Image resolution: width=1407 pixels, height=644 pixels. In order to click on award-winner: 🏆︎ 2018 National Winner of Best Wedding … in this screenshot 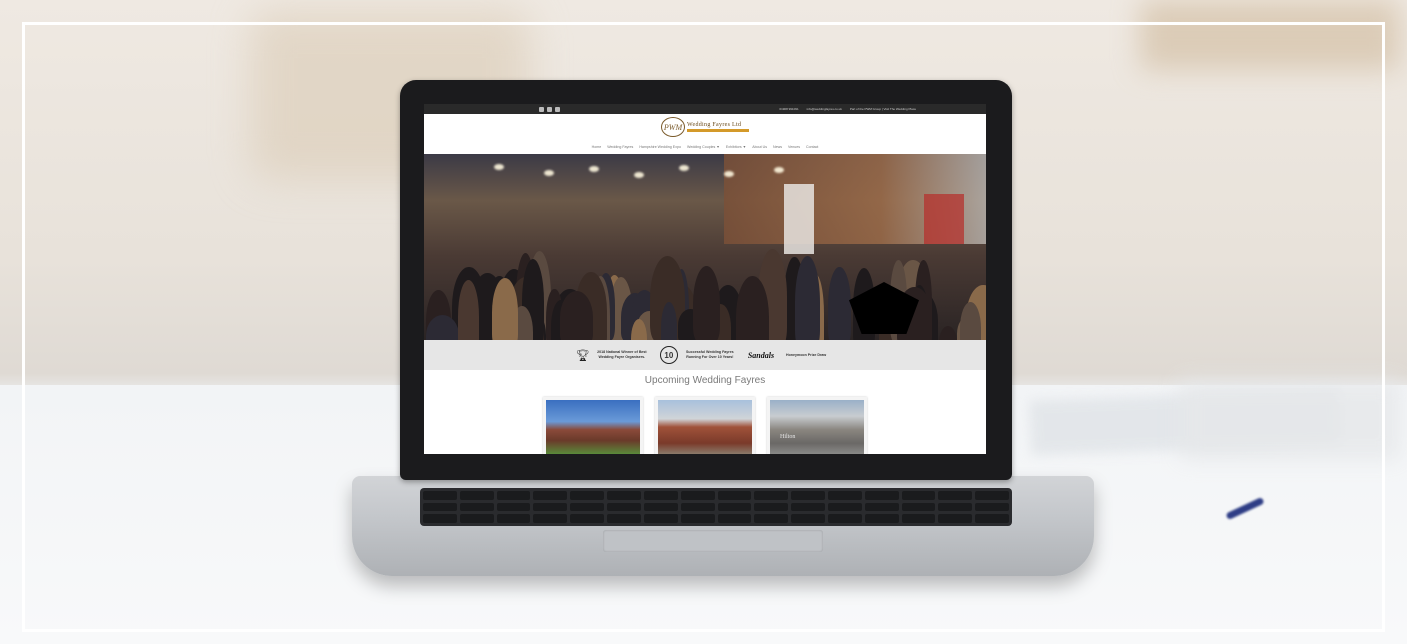, I will do `click(613, 355)`.